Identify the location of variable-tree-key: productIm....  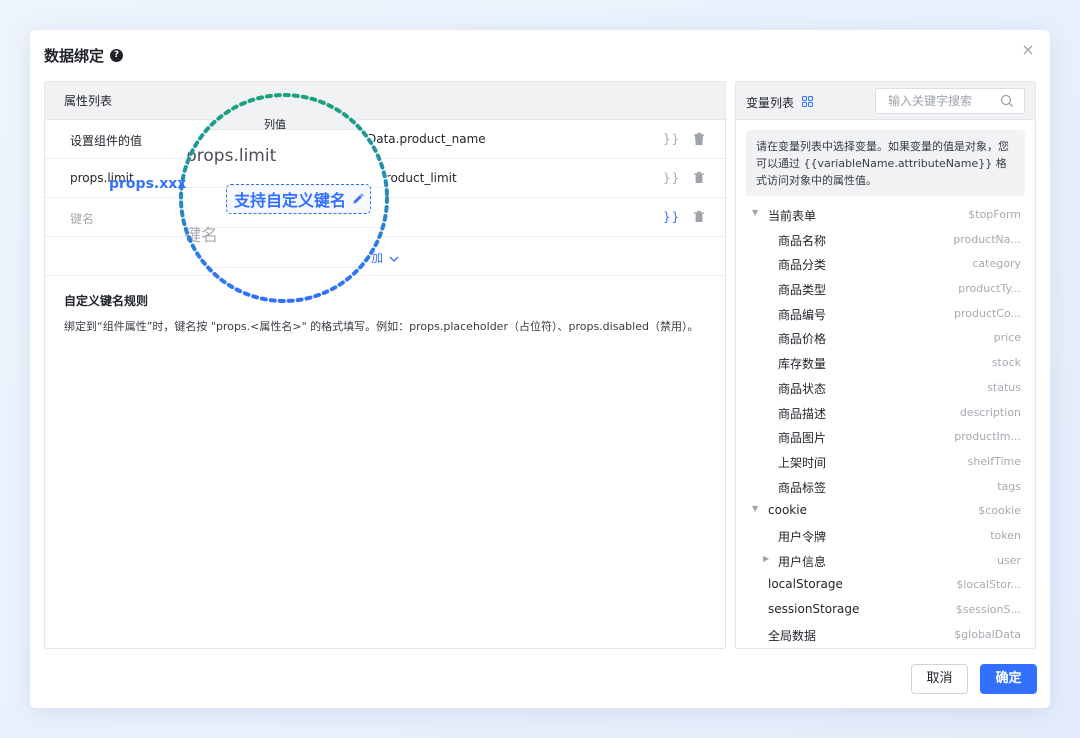
(987, 437).